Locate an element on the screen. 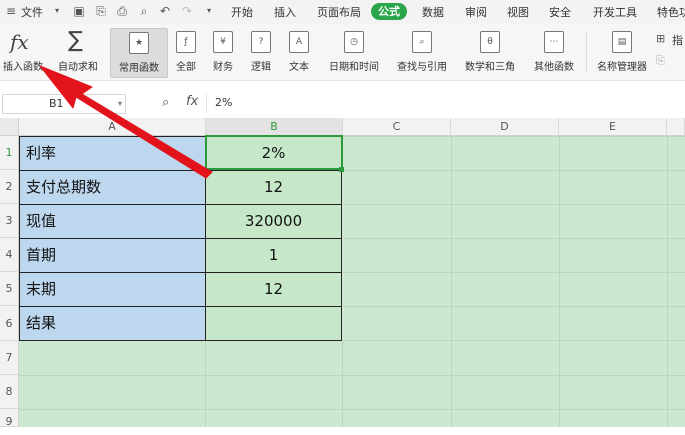 This screenshot has height=435, width=685. tab-data: 数据 is located at coordinates (433, 12).